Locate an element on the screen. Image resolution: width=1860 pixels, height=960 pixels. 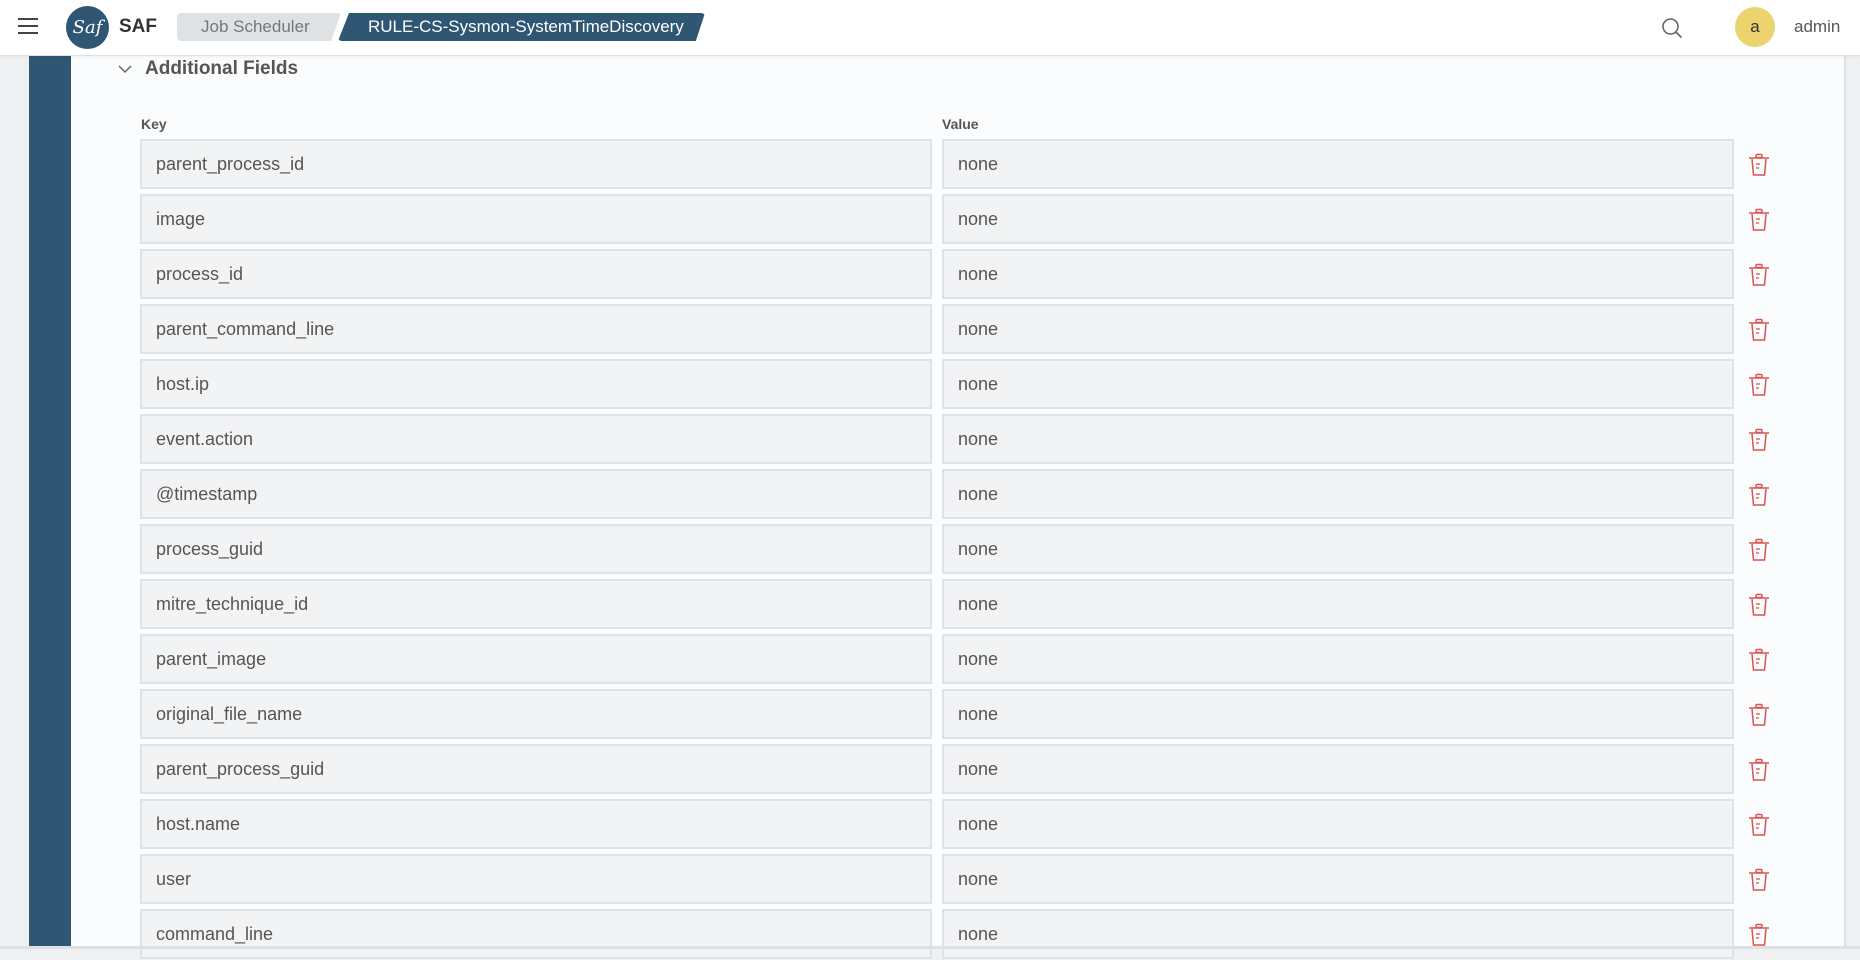
field-row: process_guid none is located at coordinates (960, 549).